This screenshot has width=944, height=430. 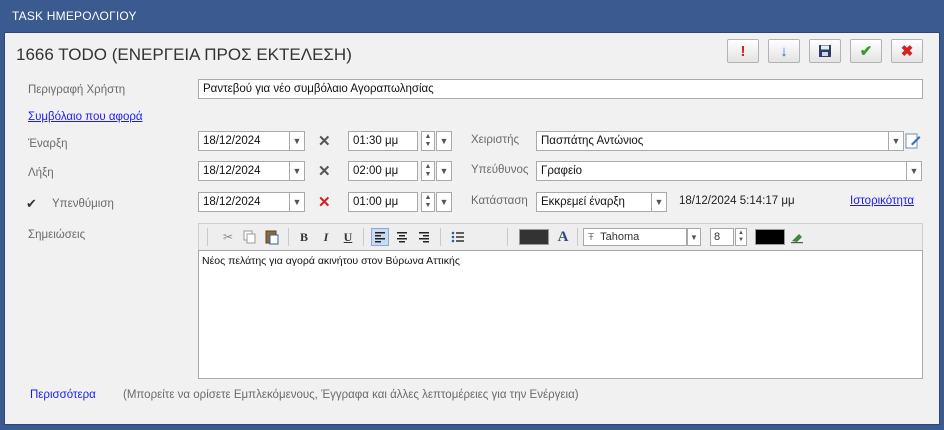 What do you see at coordinates (244, 141) in the screenshot?
I see `start-date-input: 18/12/2024` at bounding box center [244, 141].